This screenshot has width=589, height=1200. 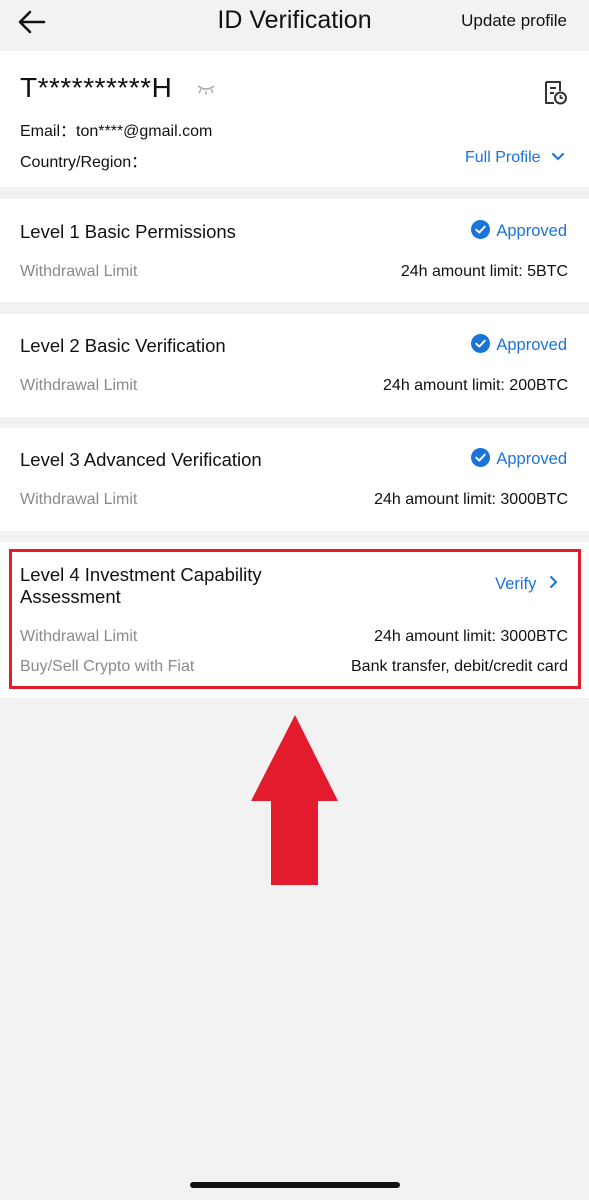 I want to click on highlight-box, so click(x=295, y=619).